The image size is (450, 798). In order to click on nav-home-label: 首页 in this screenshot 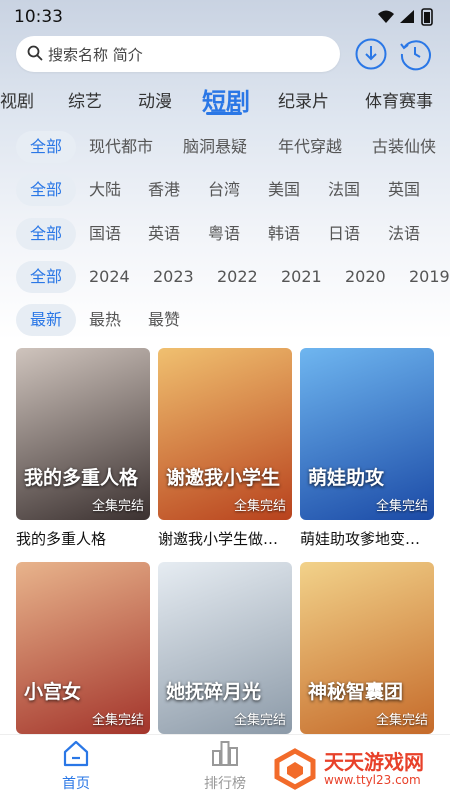, I will do `click(76, 784)`.